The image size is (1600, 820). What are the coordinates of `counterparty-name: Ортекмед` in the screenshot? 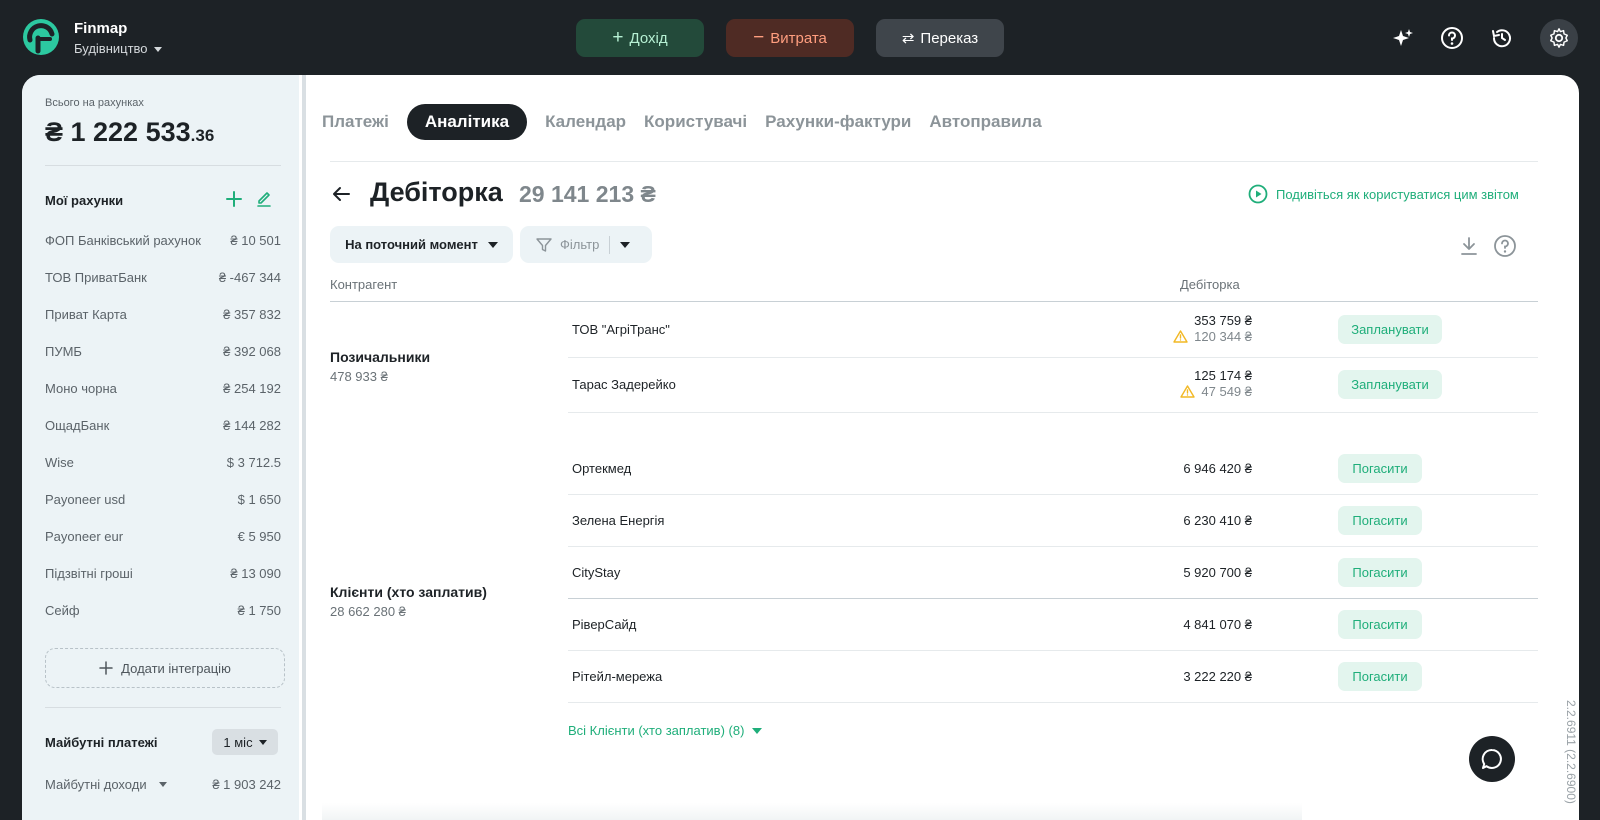 It's located at (601, 468).